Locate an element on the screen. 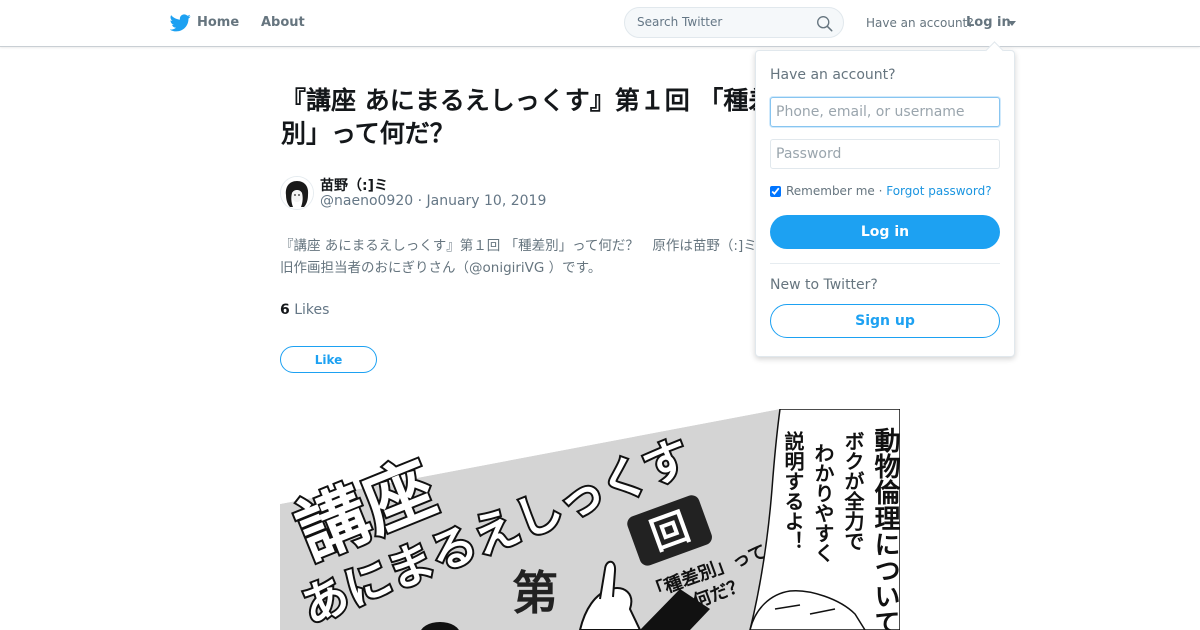 The image size is (1200, 630). search-input: Search Twitter is located at coordinates (679, 22).